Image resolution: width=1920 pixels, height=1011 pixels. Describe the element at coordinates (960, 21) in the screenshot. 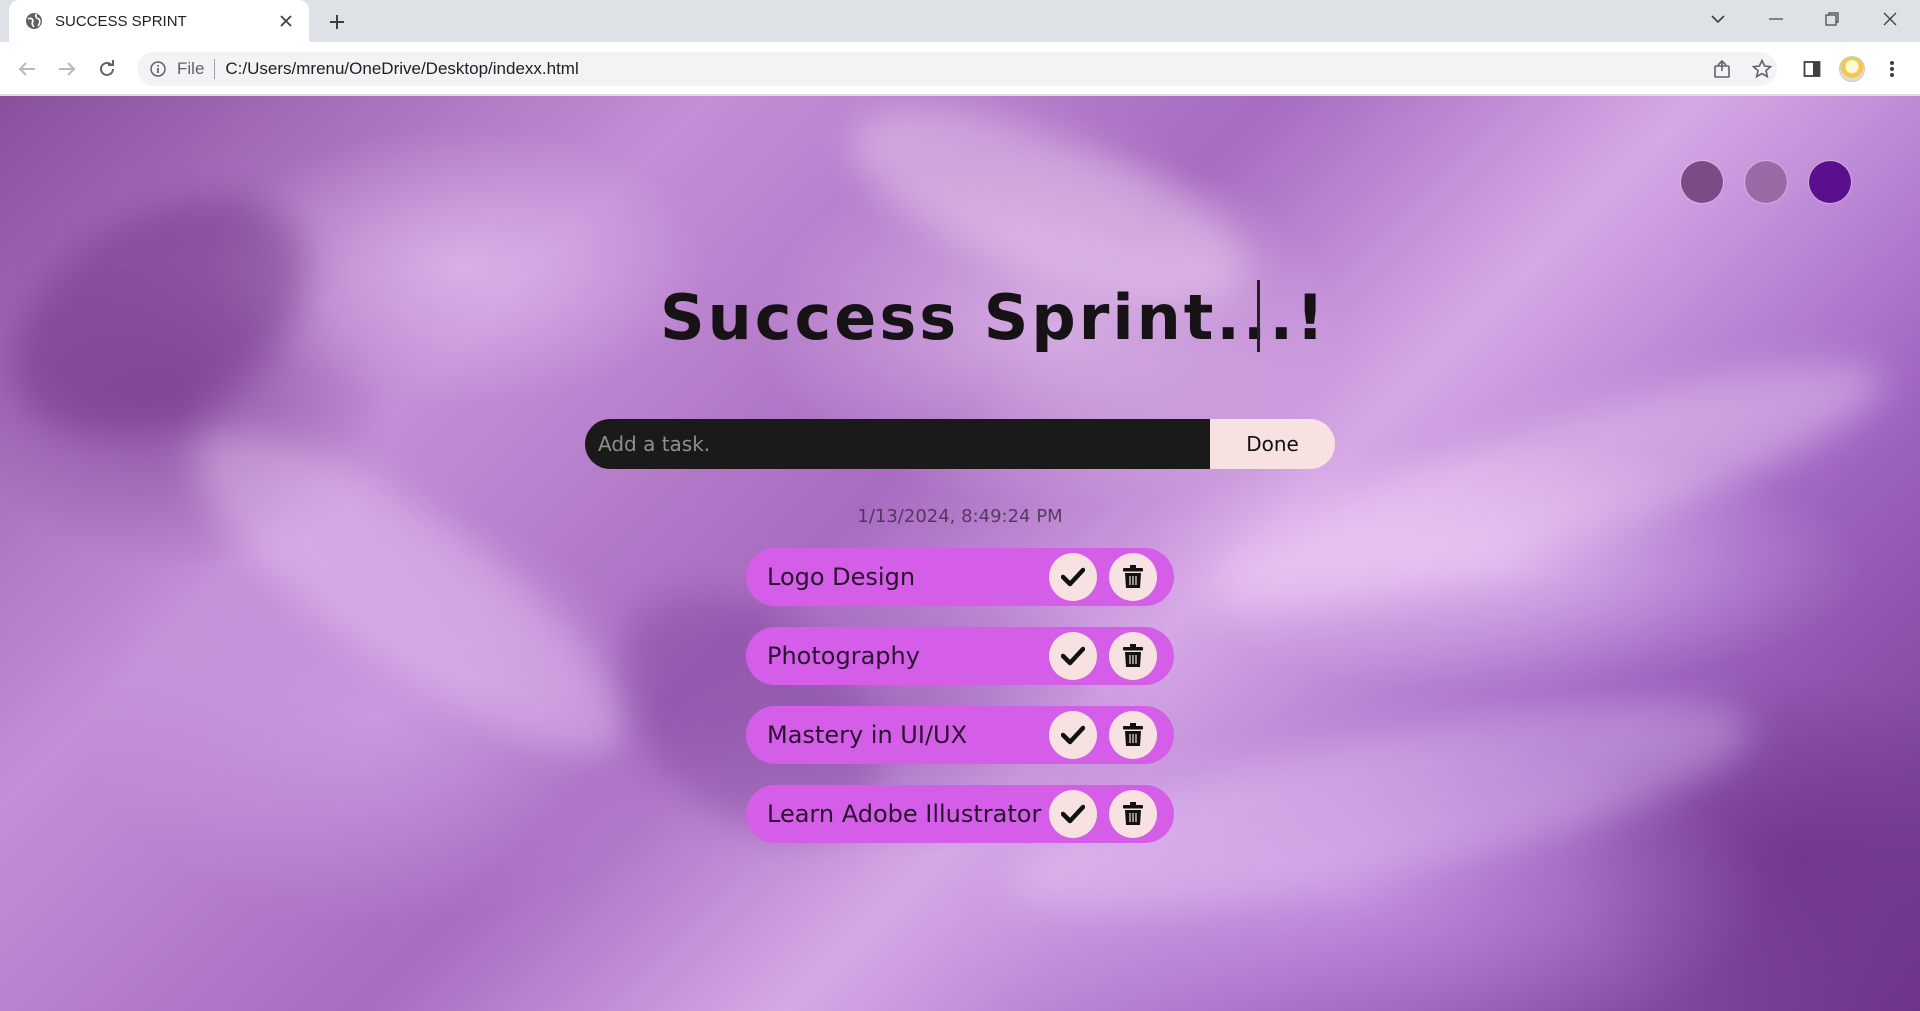

I see `tab-strip: SUCCESS SPRINT` at that location.